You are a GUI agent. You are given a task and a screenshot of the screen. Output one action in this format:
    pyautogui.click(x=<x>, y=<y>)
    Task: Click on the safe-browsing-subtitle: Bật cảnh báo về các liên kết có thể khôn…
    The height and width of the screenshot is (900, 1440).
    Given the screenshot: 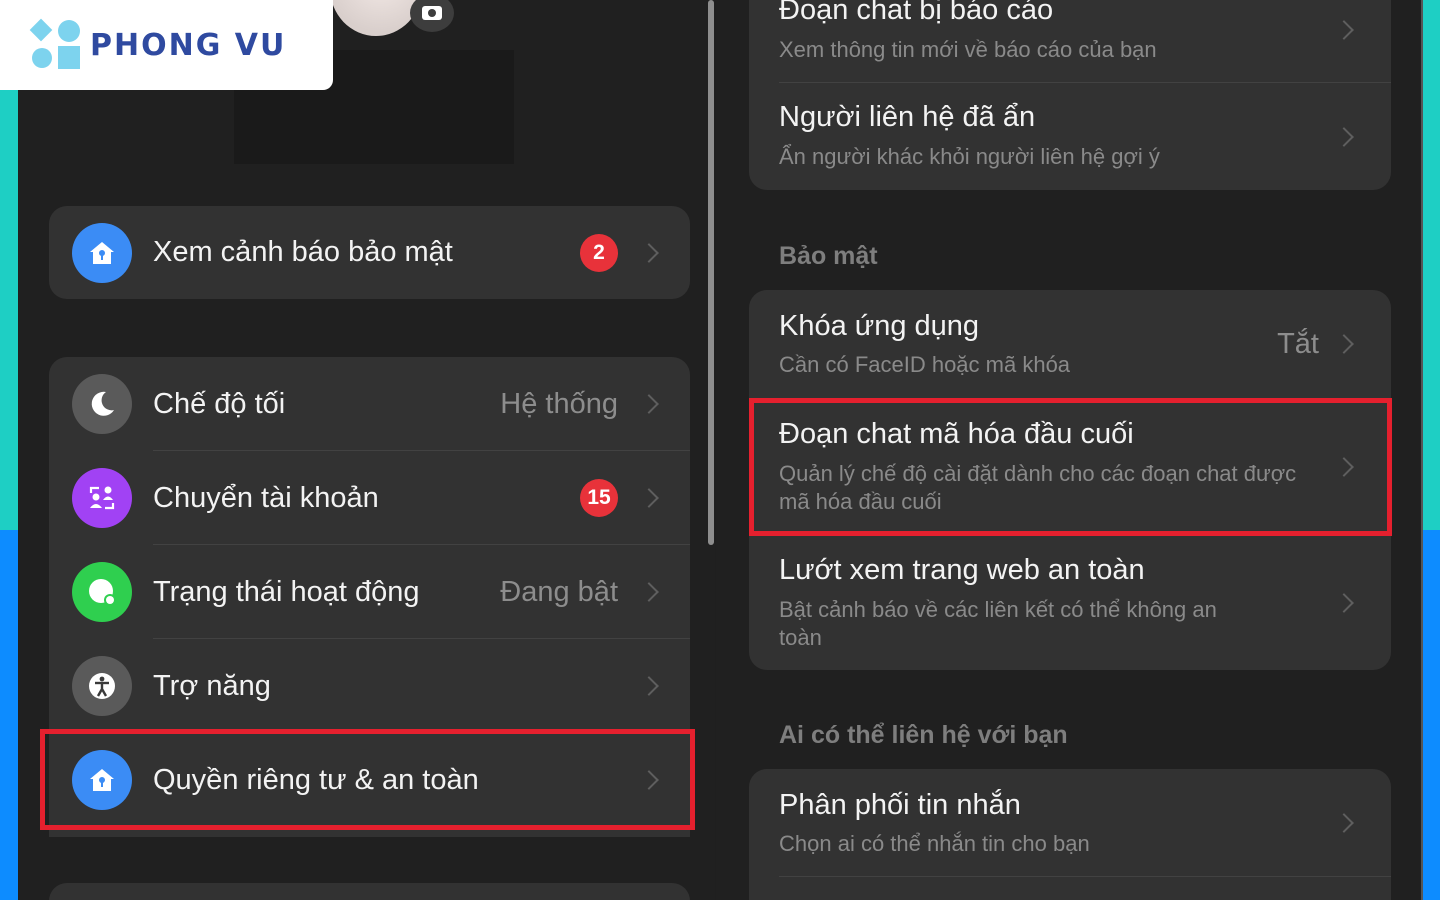 What is the action you would take?
    pyautogui.click(x=998, y=623)
    